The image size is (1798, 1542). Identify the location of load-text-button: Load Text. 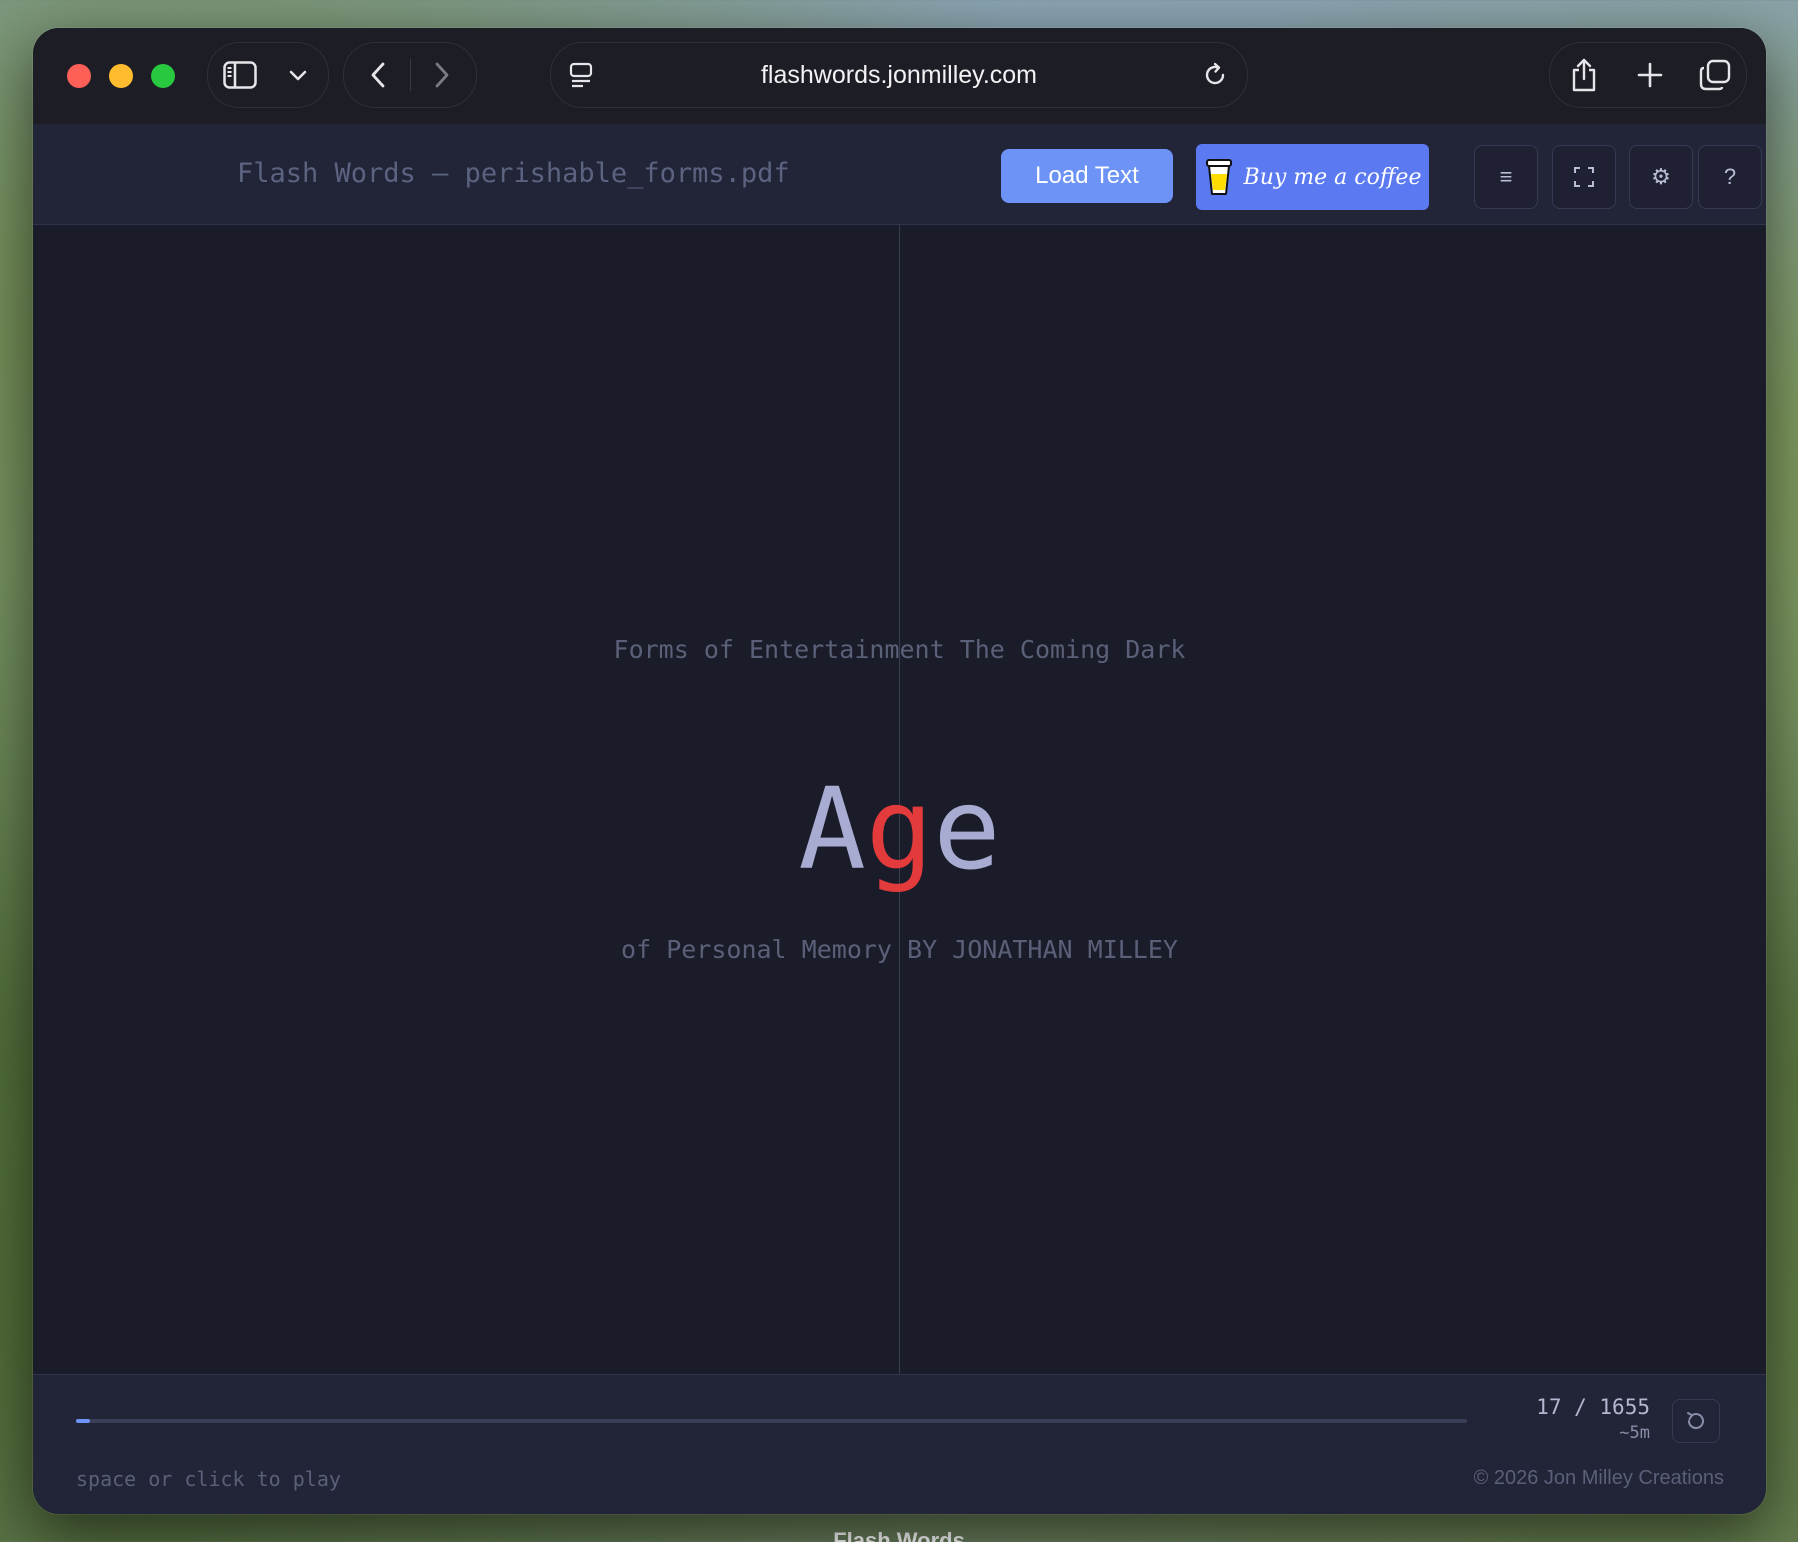
(1087, 176).